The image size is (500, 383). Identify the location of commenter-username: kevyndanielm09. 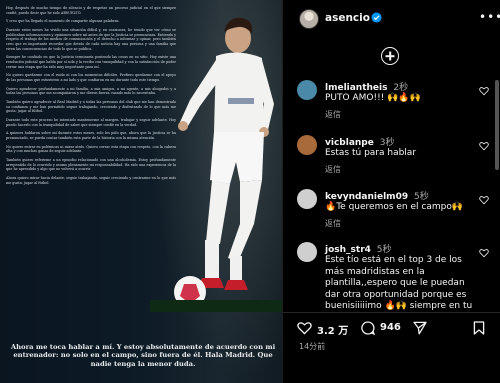
(366, 197).